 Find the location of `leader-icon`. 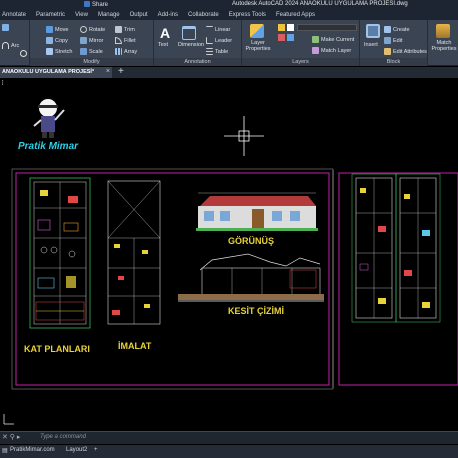

leader-icon is located at coordinates (209, 40).